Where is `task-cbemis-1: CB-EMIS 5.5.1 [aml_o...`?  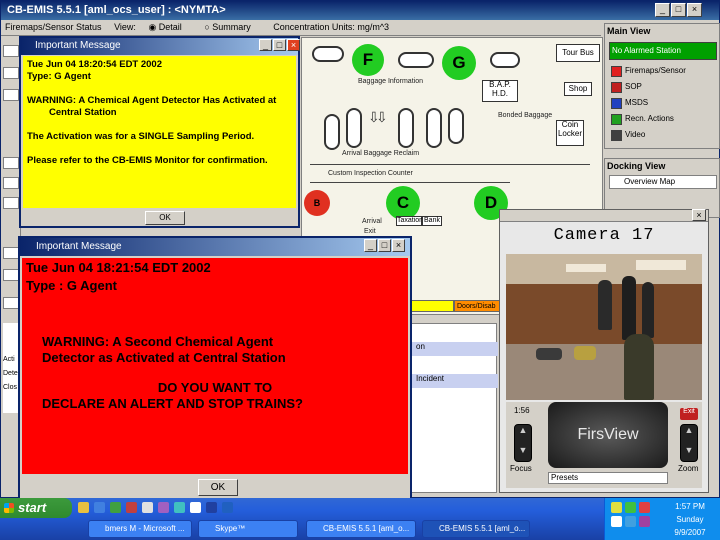 task-cbemis-1: CB-EMIS 5.5.1 [aml_o... is located at coordinates (361, 529).